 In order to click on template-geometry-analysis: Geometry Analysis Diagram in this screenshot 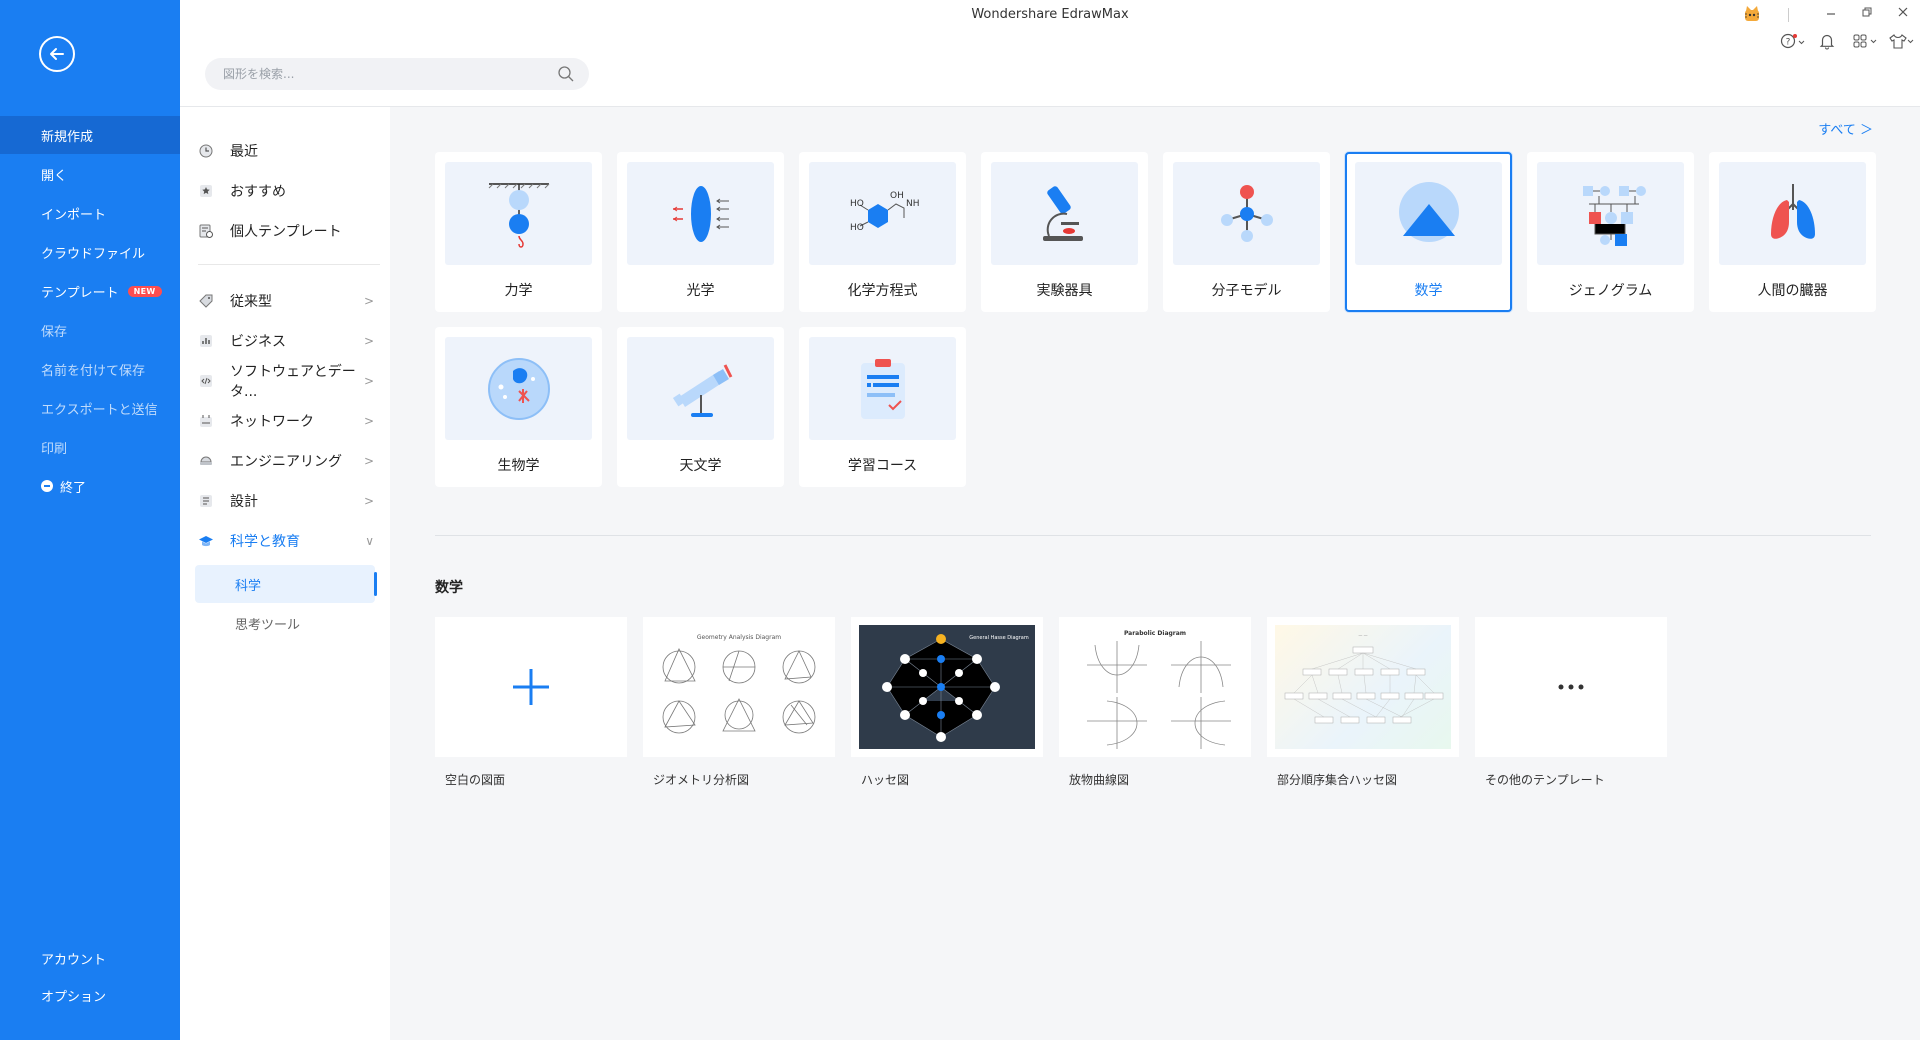, I will do `click(739, 687)`.